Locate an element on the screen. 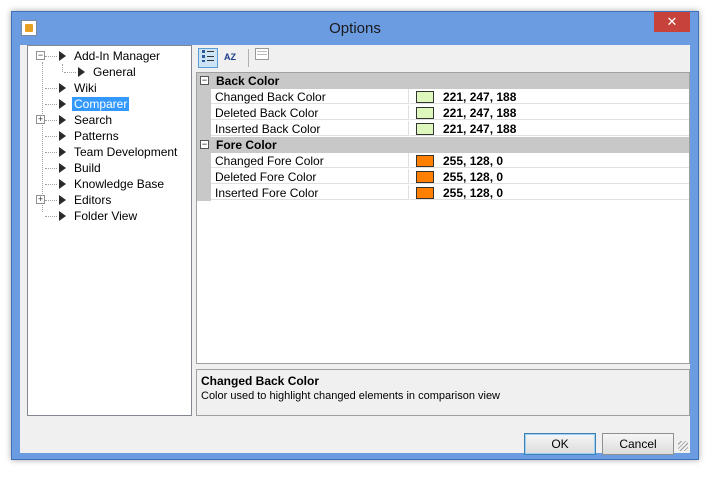 This screenshot has width=718, height=483. category-back-color: − Back Color is located at coordinates (443, 81).